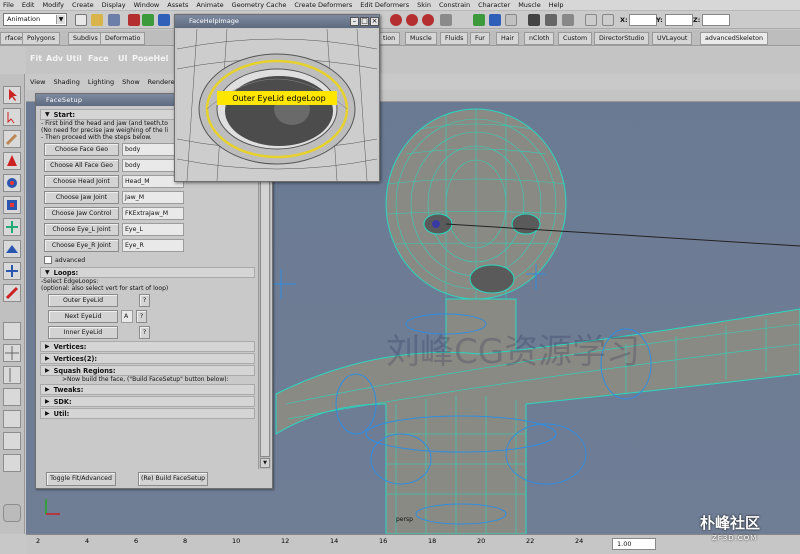 The height and width of the screenshot is (554, 800). I want to click on setup-row-field: Eye_R, so click(153, 245).